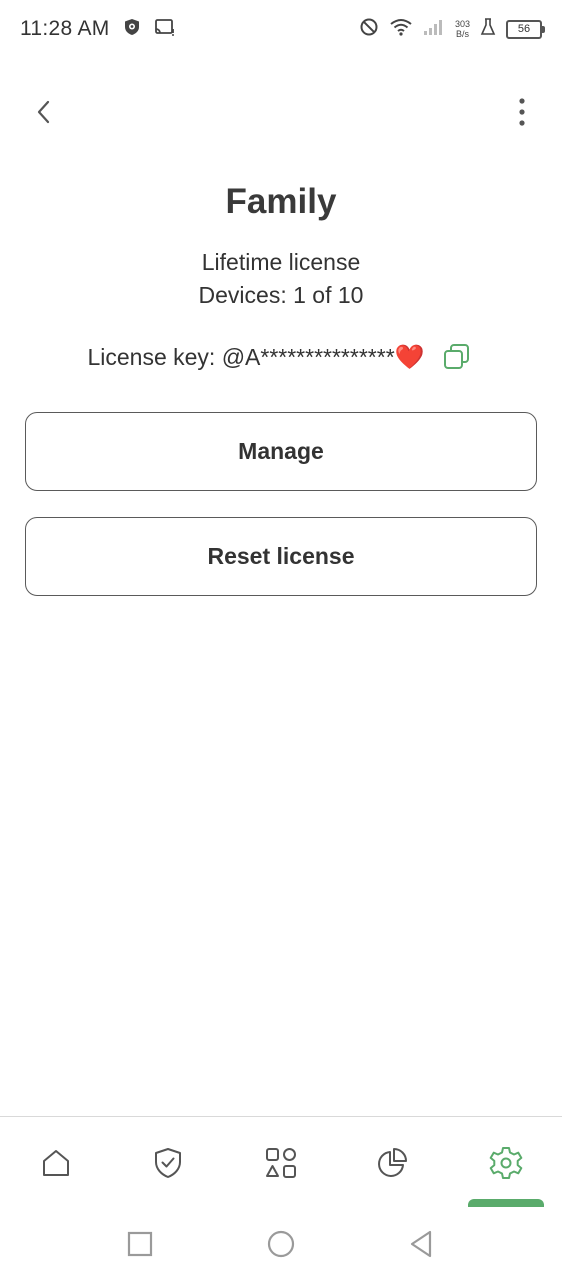  Describe the element at coordinates (462, 34) in the screenshot. I see `network-speed-unit: B/s` at that location.